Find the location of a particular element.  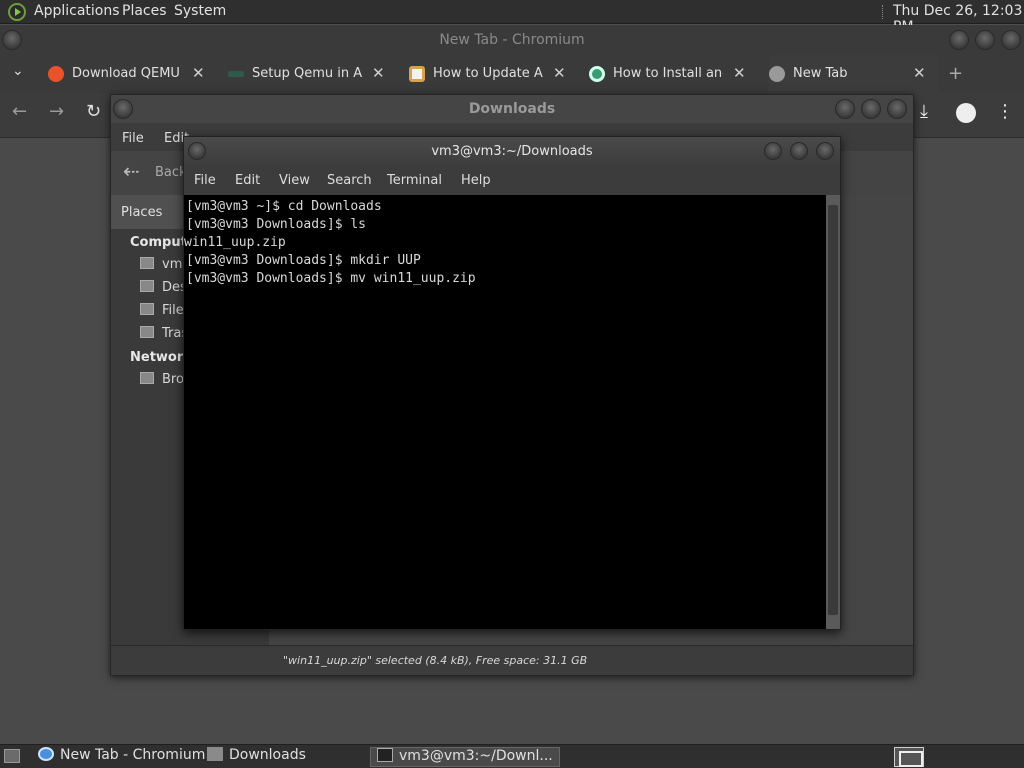

chromium-titlebar: New Tab - Chromium is located at coordinates (512, 40).